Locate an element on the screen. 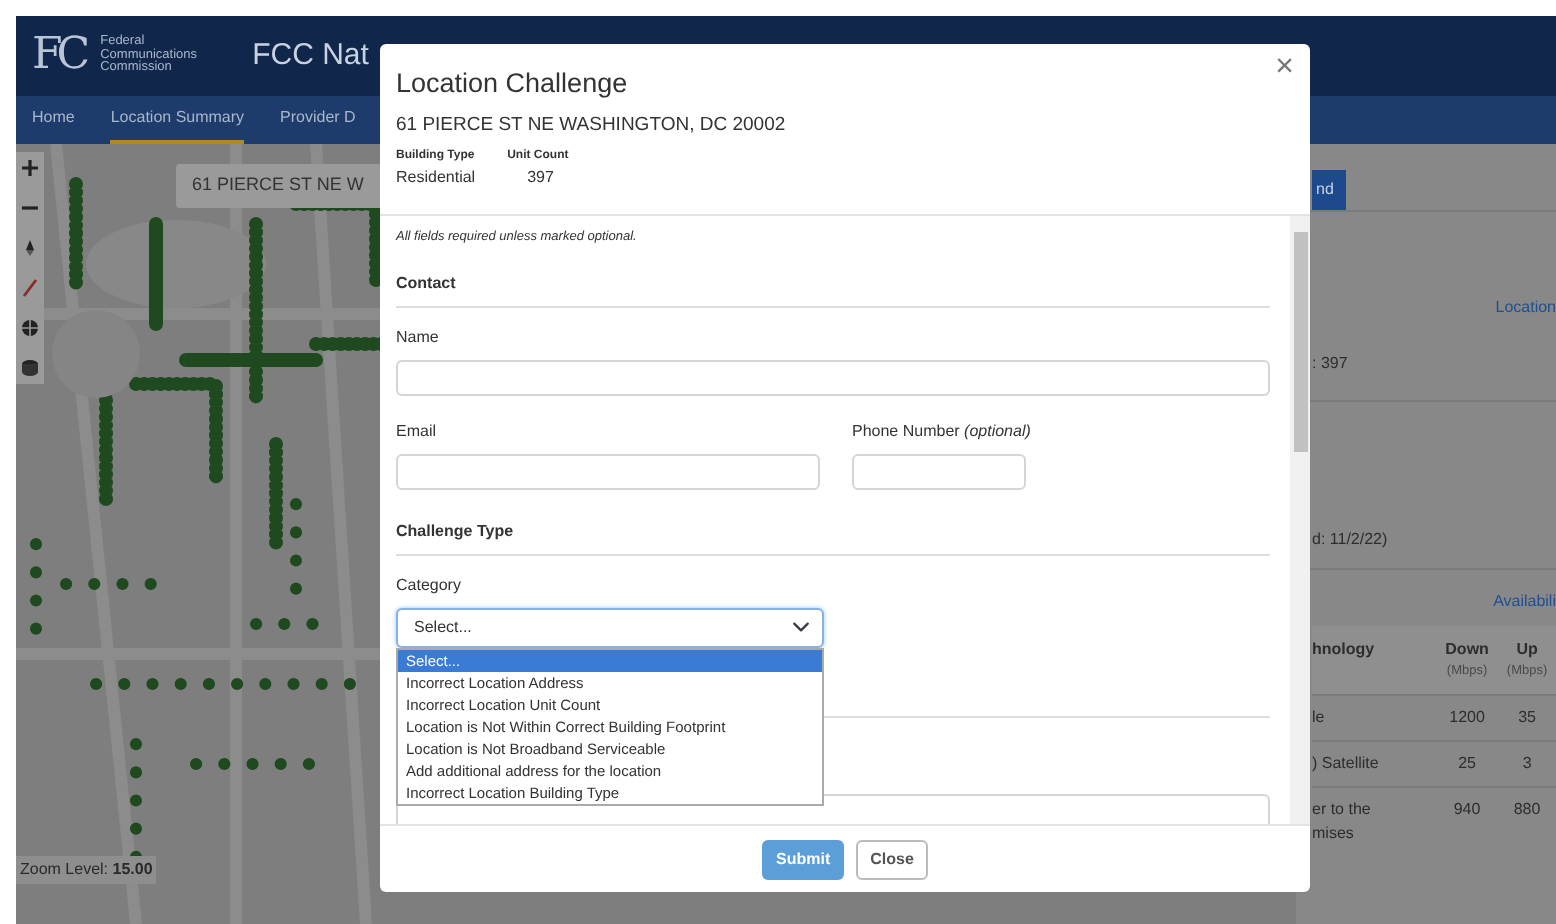  close-button: × is located at coordinates (1284, 68).